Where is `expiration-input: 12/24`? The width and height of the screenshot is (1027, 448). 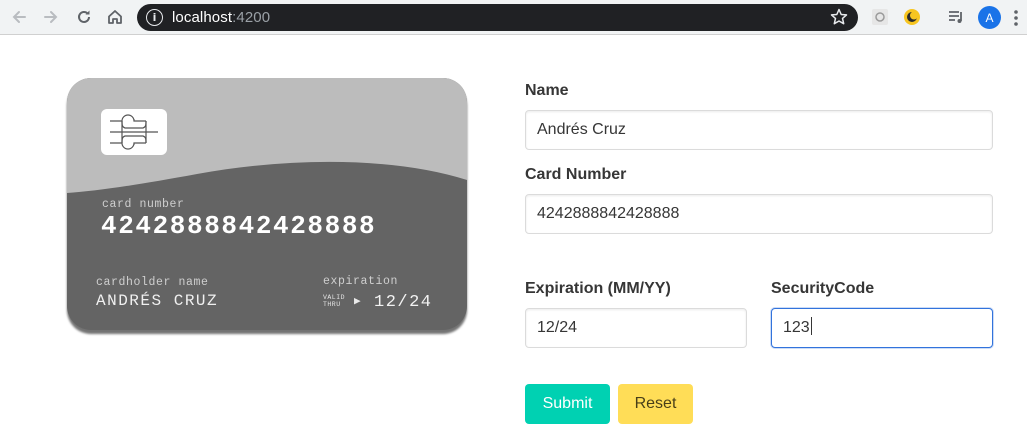 expiration-input: 12/24 is located at coordinates (636, 328).